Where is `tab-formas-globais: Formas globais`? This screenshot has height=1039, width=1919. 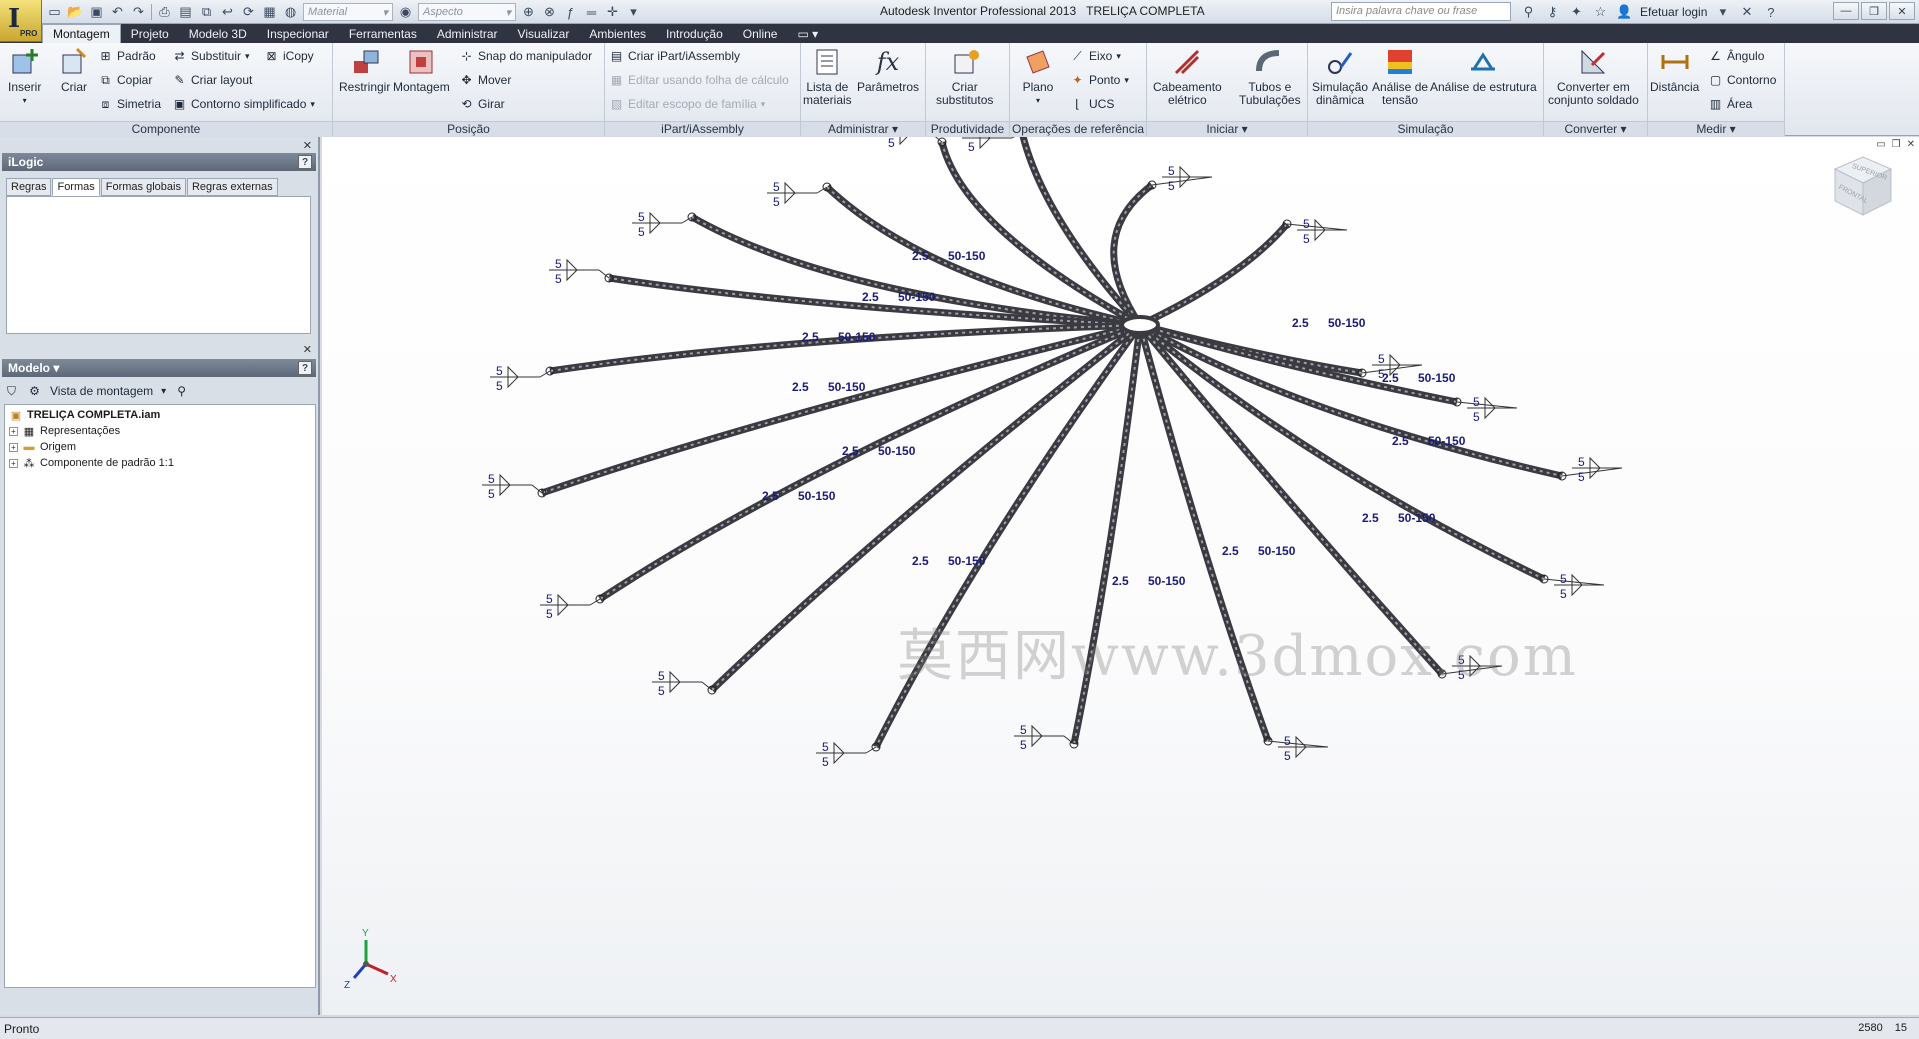 tab-formas-globais: Formas globais is located at coordinates (143, 187).